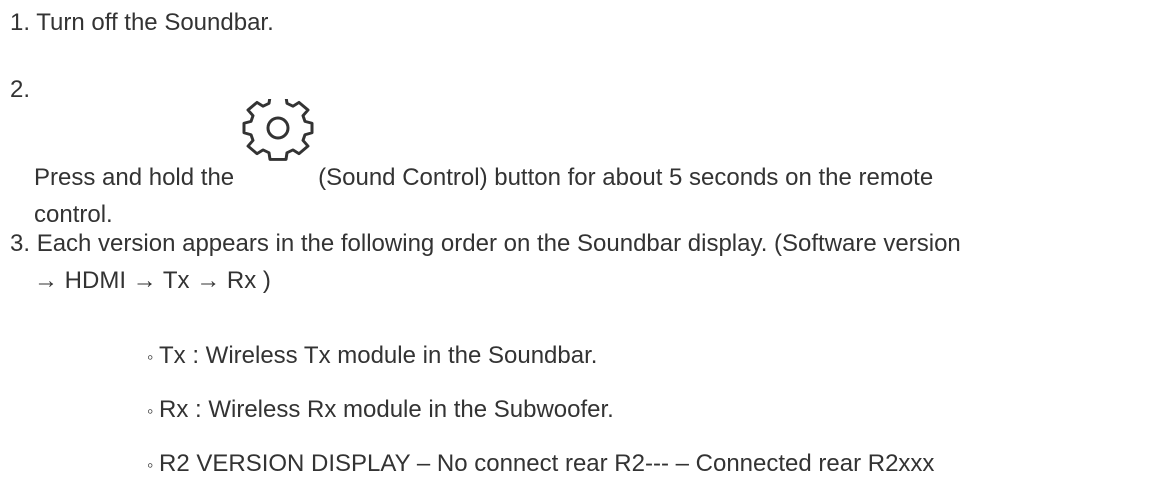 This screenshot has height=484, width=1176. What do you see at coordinates (73, 214) in the screenshot?
I see `step-2-text-line2: control.` at bounding box center [73, 214].